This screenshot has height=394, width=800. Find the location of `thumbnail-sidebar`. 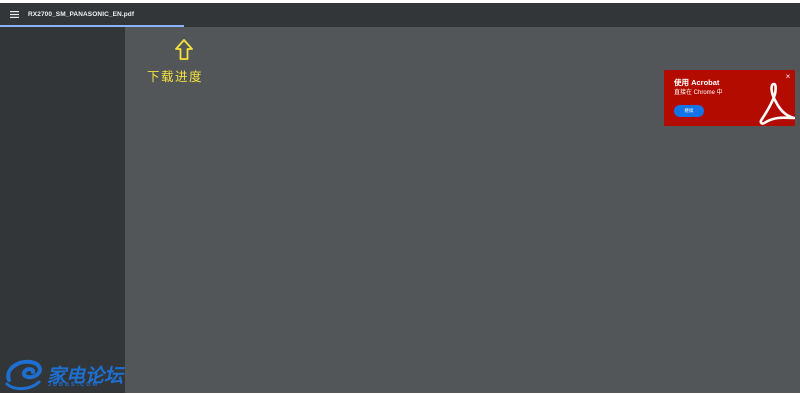

thumbnail-sidebar is located at coordinates (62, 210).